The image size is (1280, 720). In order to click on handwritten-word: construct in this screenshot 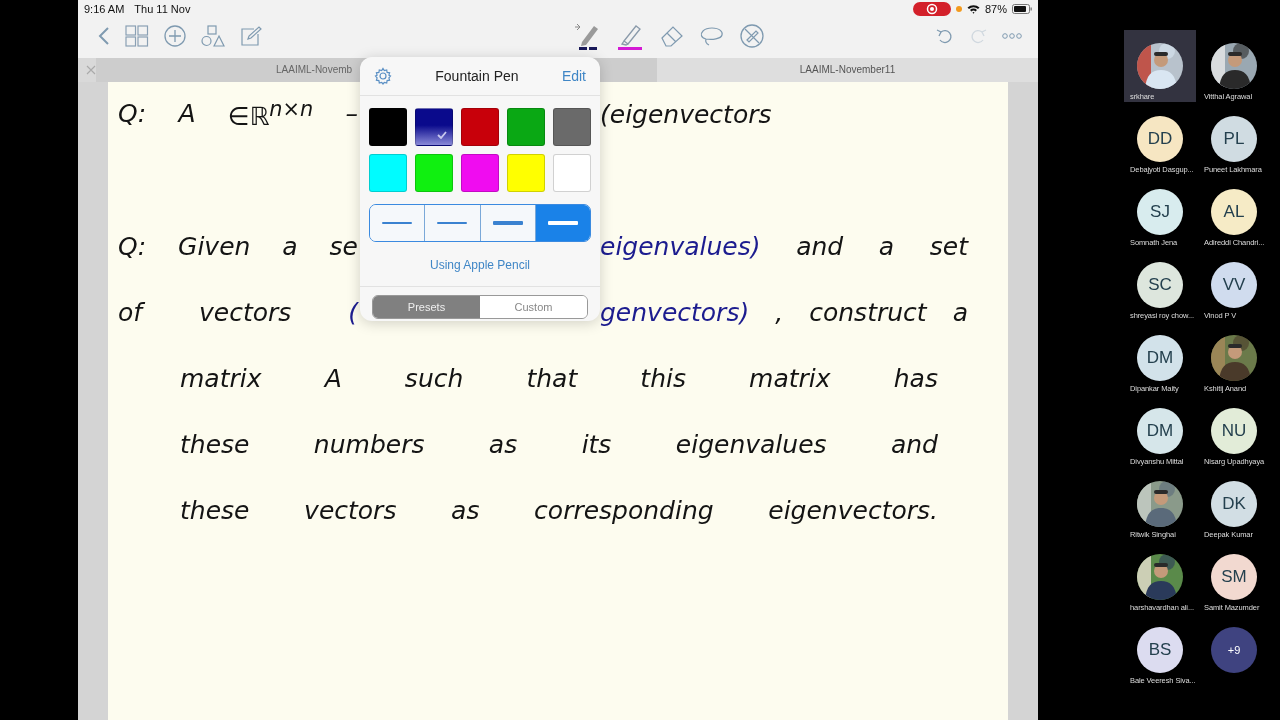, I will do `click(868, 312)`.